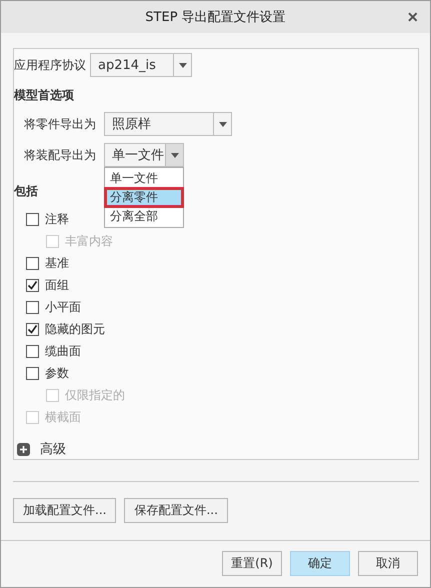  Describe the element at coordinates (44, 95) in the screenshot. I see `section-heading: 模型首选项` at that location.